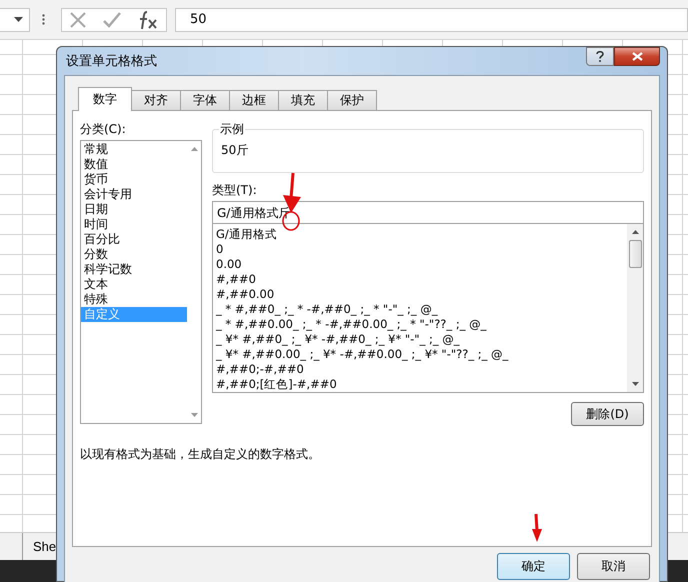  What do you see at coordinates (420, 354) in the screenshot?
I see `format-item: _ ¥* #,##0.00_ ;_ ¥* -#,##0.00_ ;_ ¥* "-"??_ ;_ @_` at bounding box center [420, 354].